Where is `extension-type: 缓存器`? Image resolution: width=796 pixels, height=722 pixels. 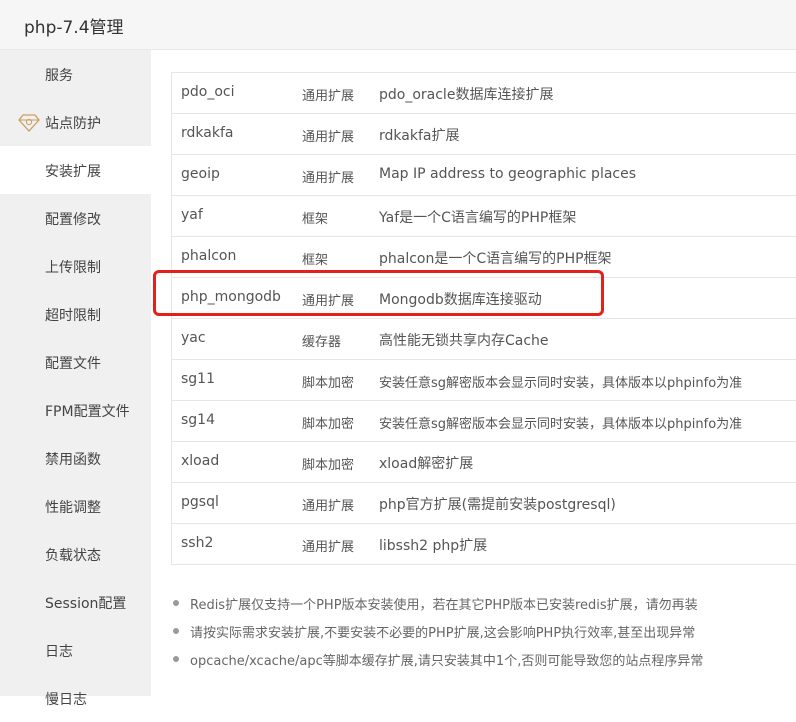 extension-type: 缓存器 is located at coordinates (322, 342).